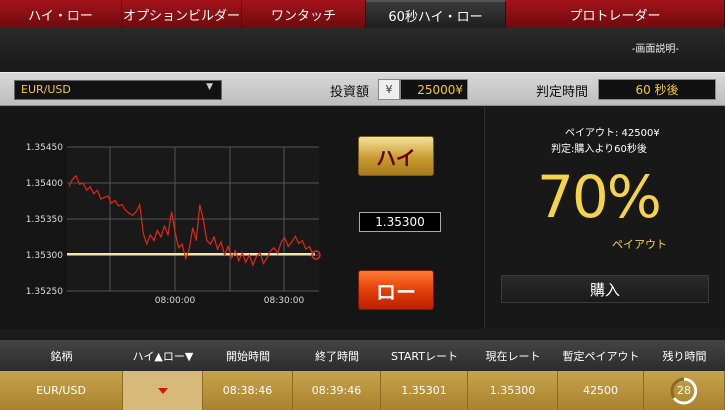  I want to click on column-header-2: 開始時間, so click(248, 356).